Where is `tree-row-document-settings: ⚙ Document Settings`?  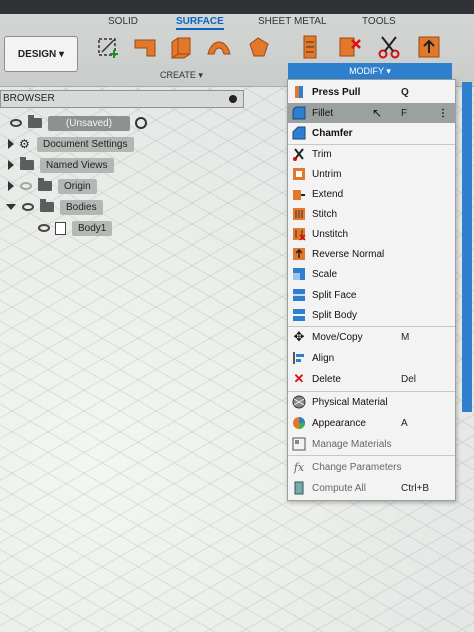
tree-row-document-settings: ⚙ Document Settings is located at coordinates (71, 144).